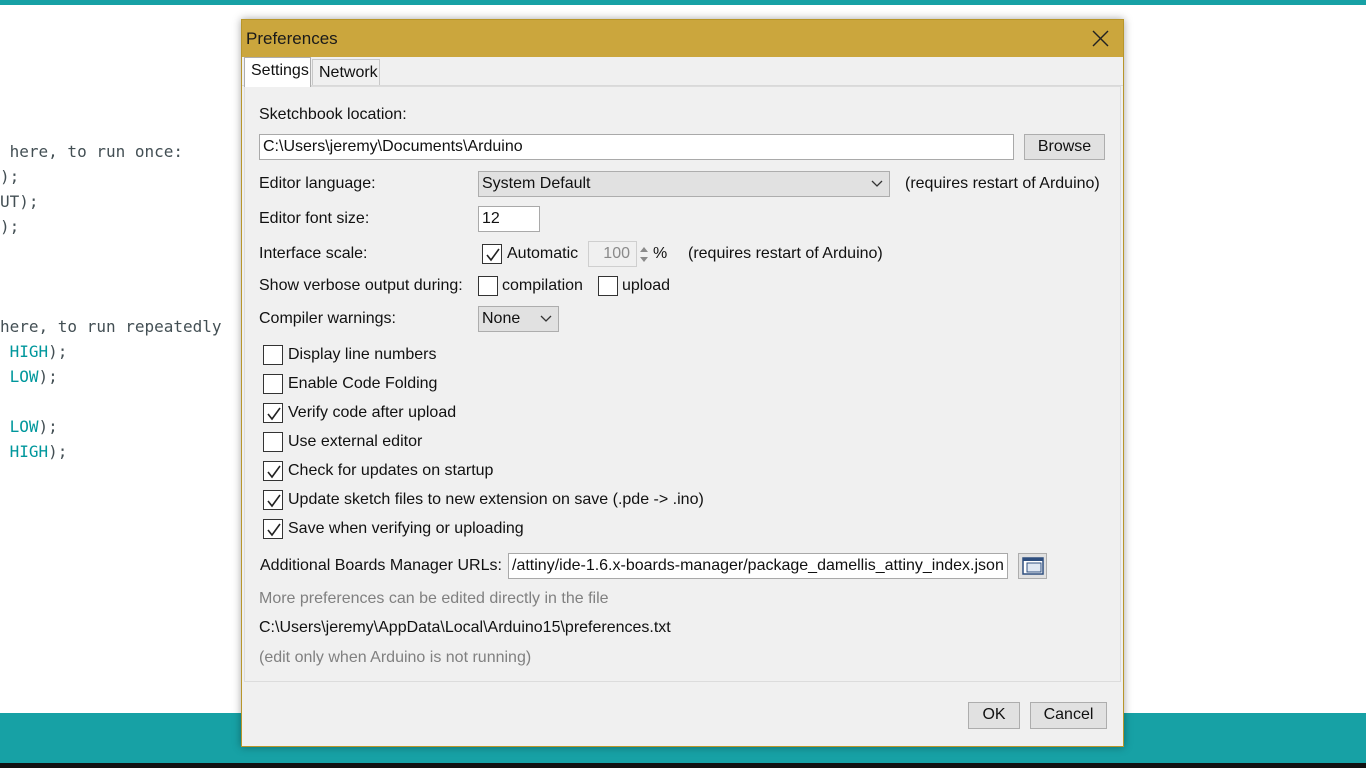 The image size is (1366, 768). What do you see at coordinates (785, 253) in the screenshot?
I see `interface-scale-note: (requires restart of Arduino)` at bounding box center [785, 253].